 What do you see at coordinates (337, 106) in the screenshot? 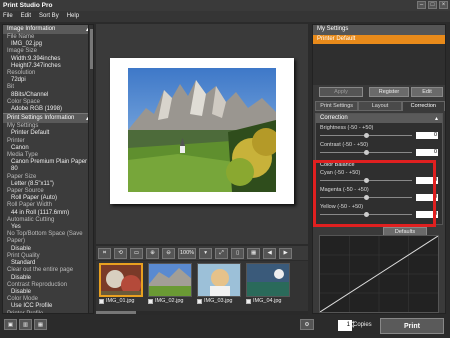
I see `tab-print-settings: Print Settings` at bounding box center [337, 106].